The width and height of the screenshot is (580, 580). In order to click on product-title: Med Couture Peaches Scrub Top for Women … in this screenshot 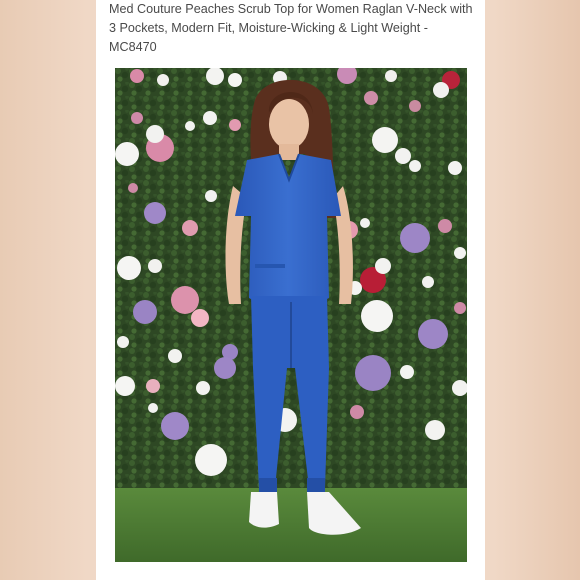, I will do `click(294, 28)`.